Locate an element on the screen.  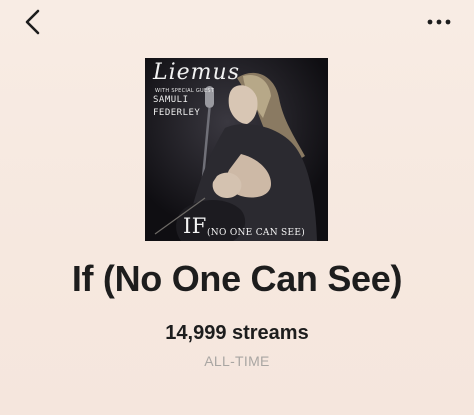
chevron-left-icon is located at coordinates (32, 22).